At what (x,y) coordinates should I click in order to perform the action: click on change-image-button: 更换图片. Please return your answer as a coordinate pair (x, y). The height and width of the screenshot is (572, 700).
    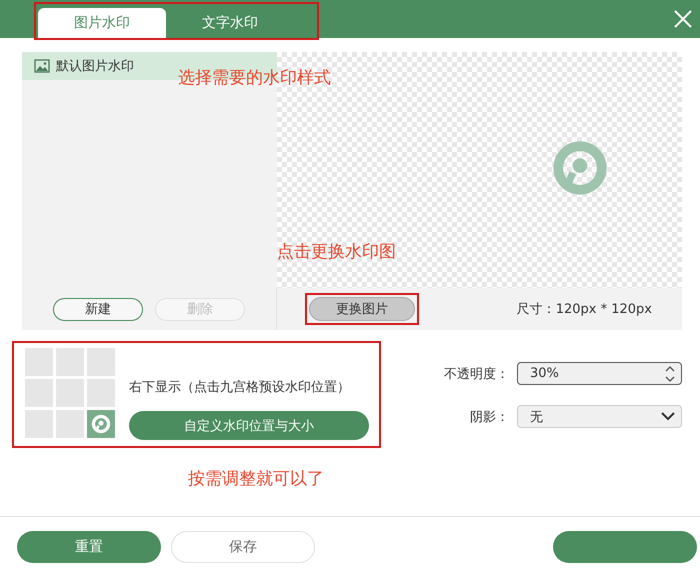
    Looking at the image, I should click on (362, 309).